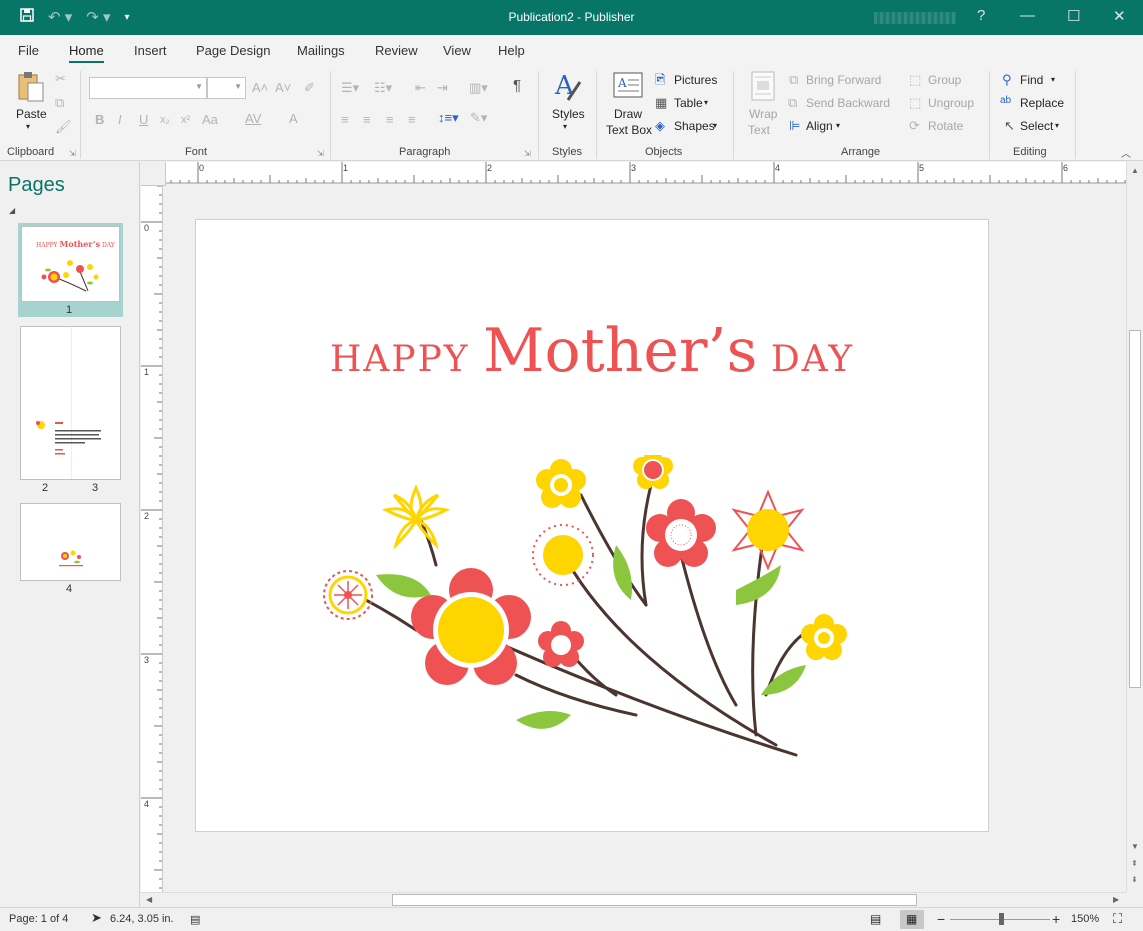 The height and width of the screenshot is (931, 1143). What do you see at coordinates (843, 80) in the screenshot?
I see `bring-forward-button: Bring Forward` at bounding box center [843, 80].